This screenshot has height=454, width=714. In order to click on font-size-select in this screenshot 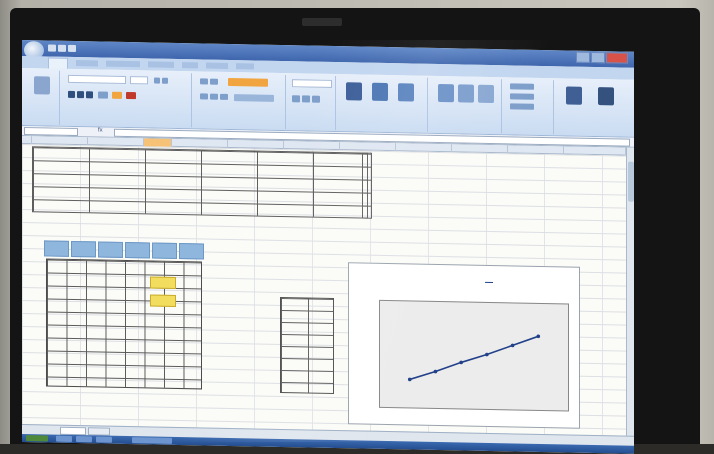, I will do `click(139, 80)`.